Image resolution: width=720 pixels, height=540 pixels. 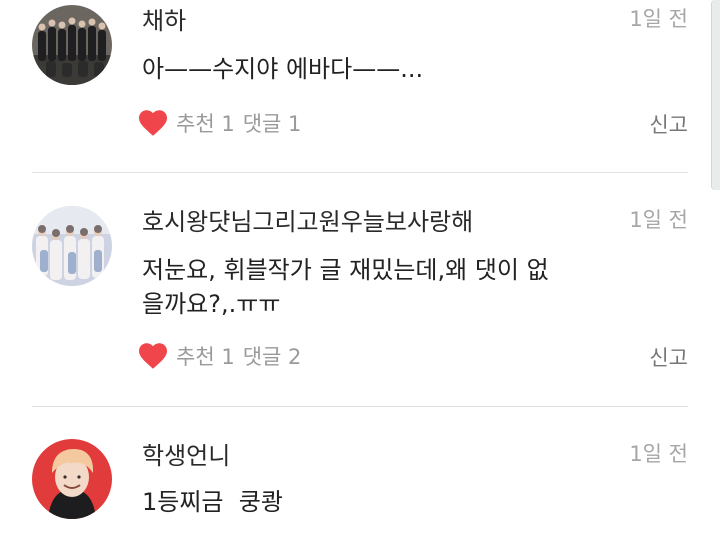 I want to click on divider, so click(x=360, y=172).